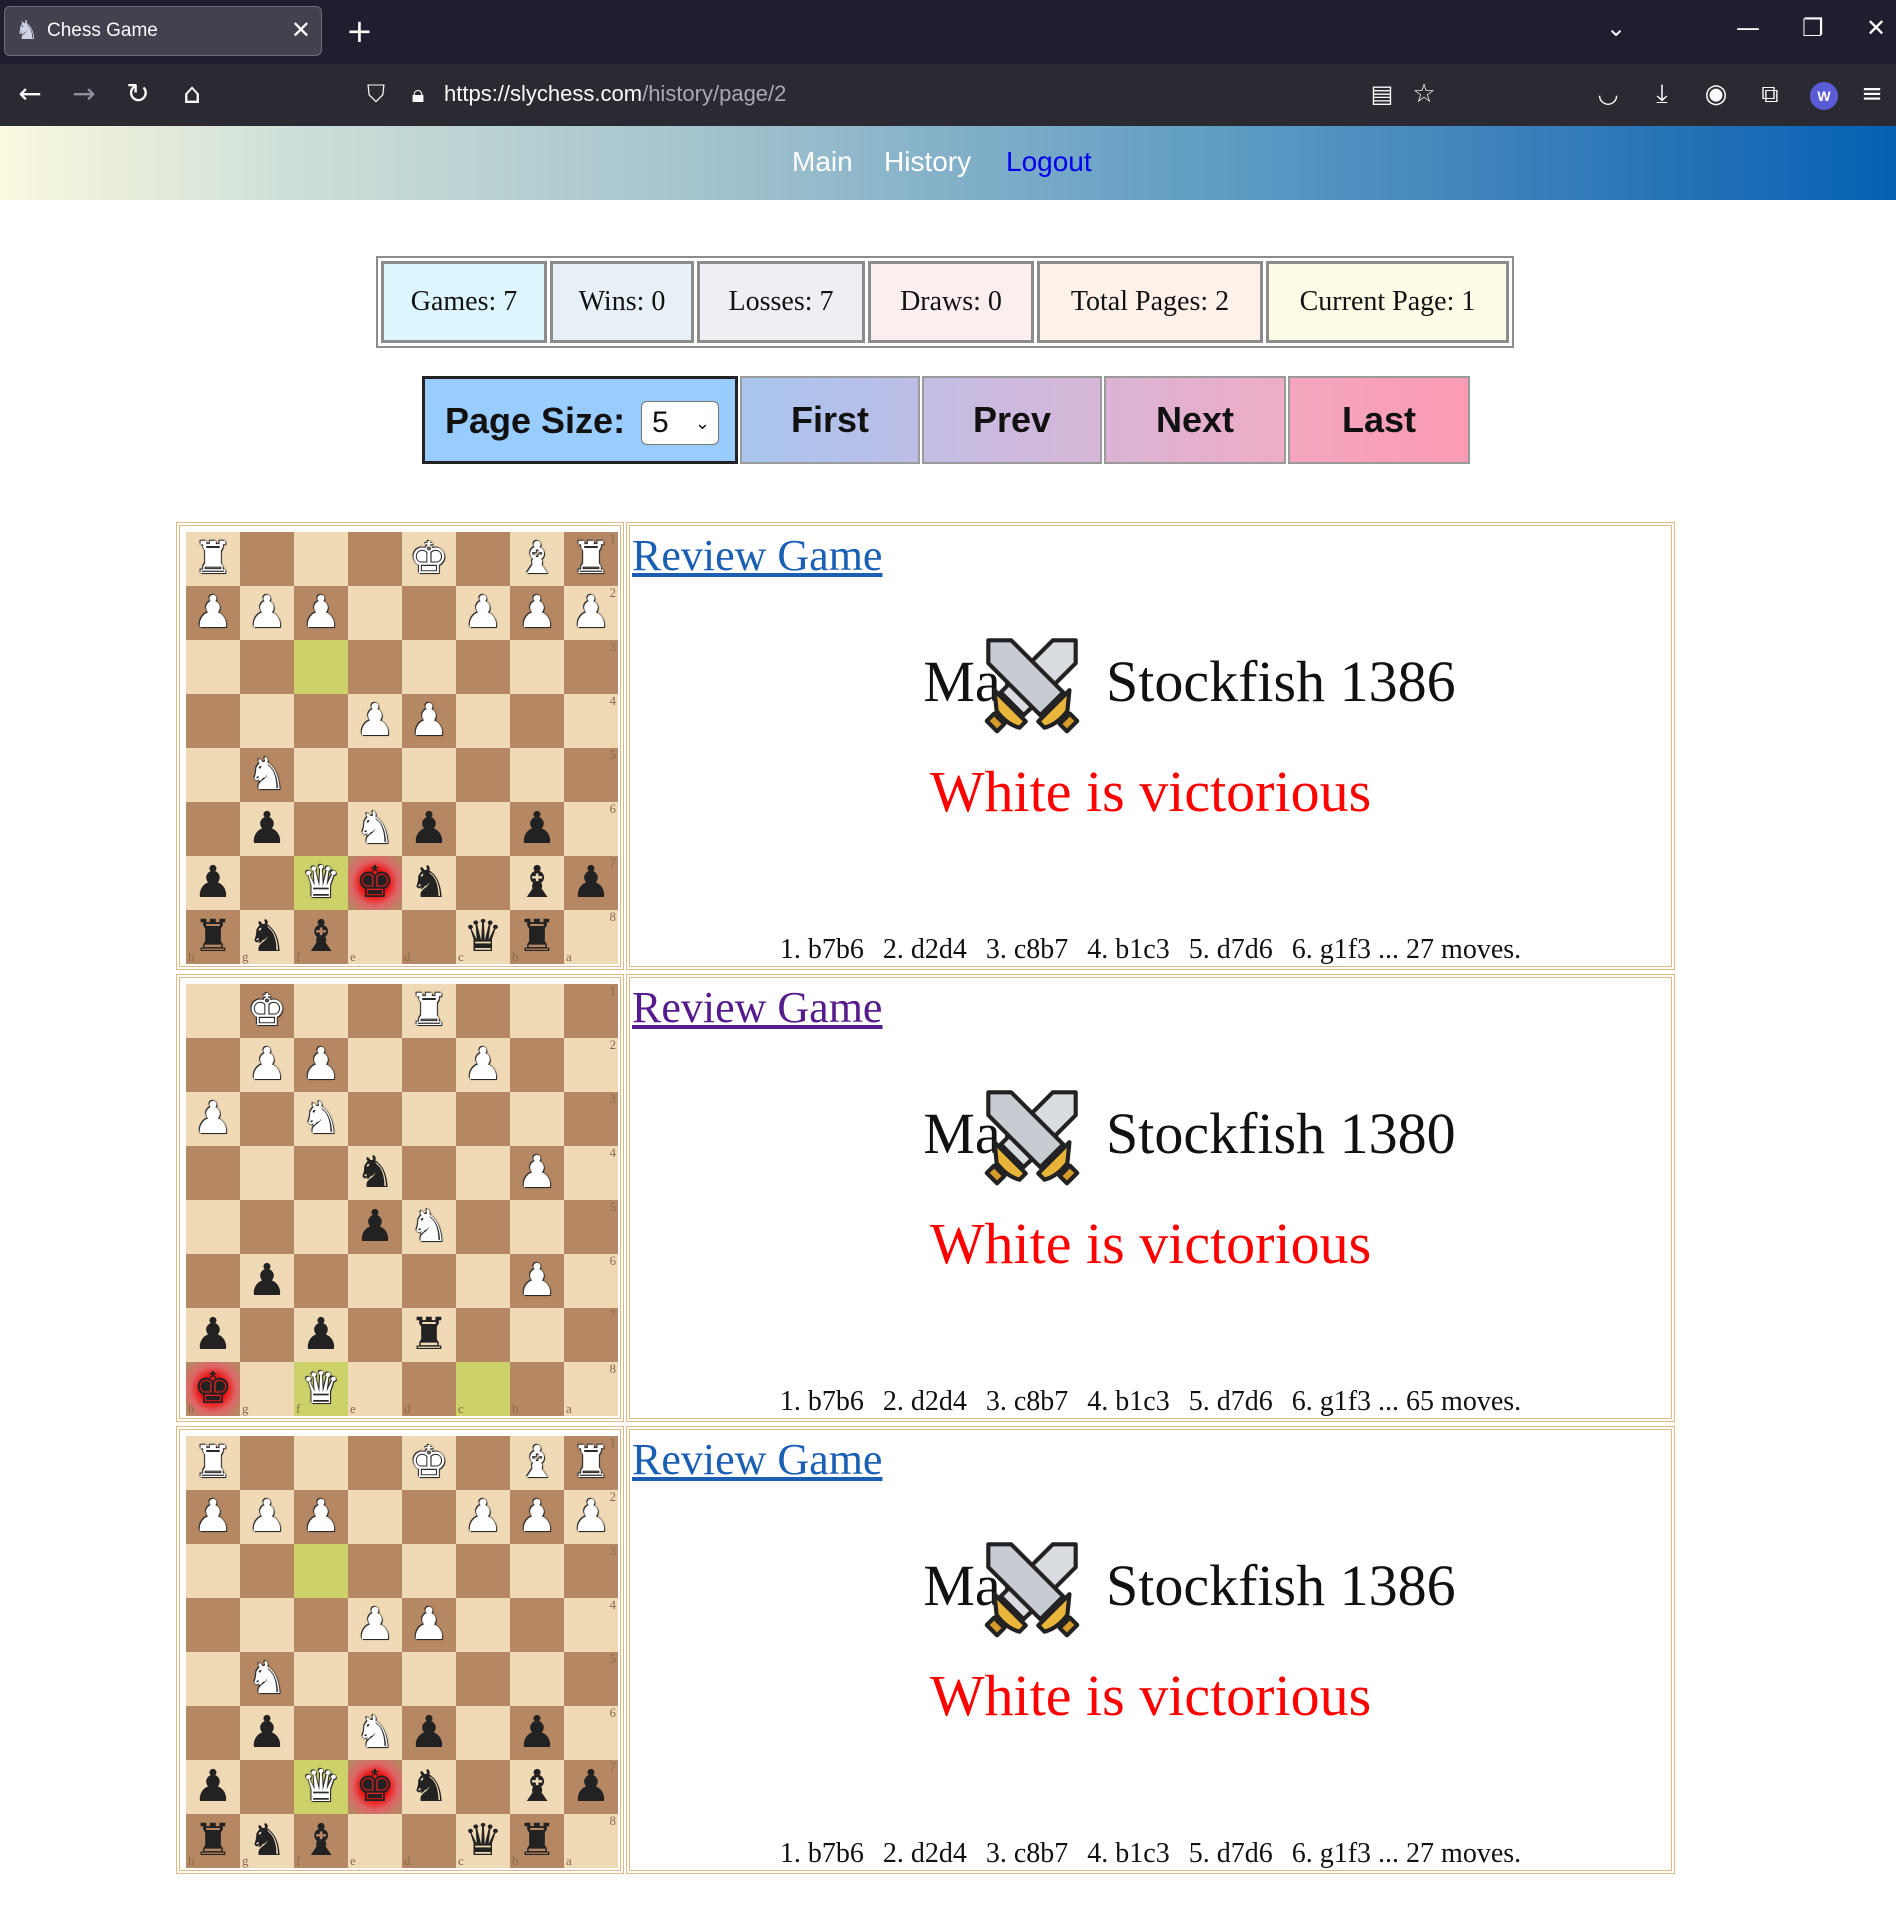  Describe the element at coordinates (1824, 96) in the screenshot. I see `profile-avatar: W` at that location.